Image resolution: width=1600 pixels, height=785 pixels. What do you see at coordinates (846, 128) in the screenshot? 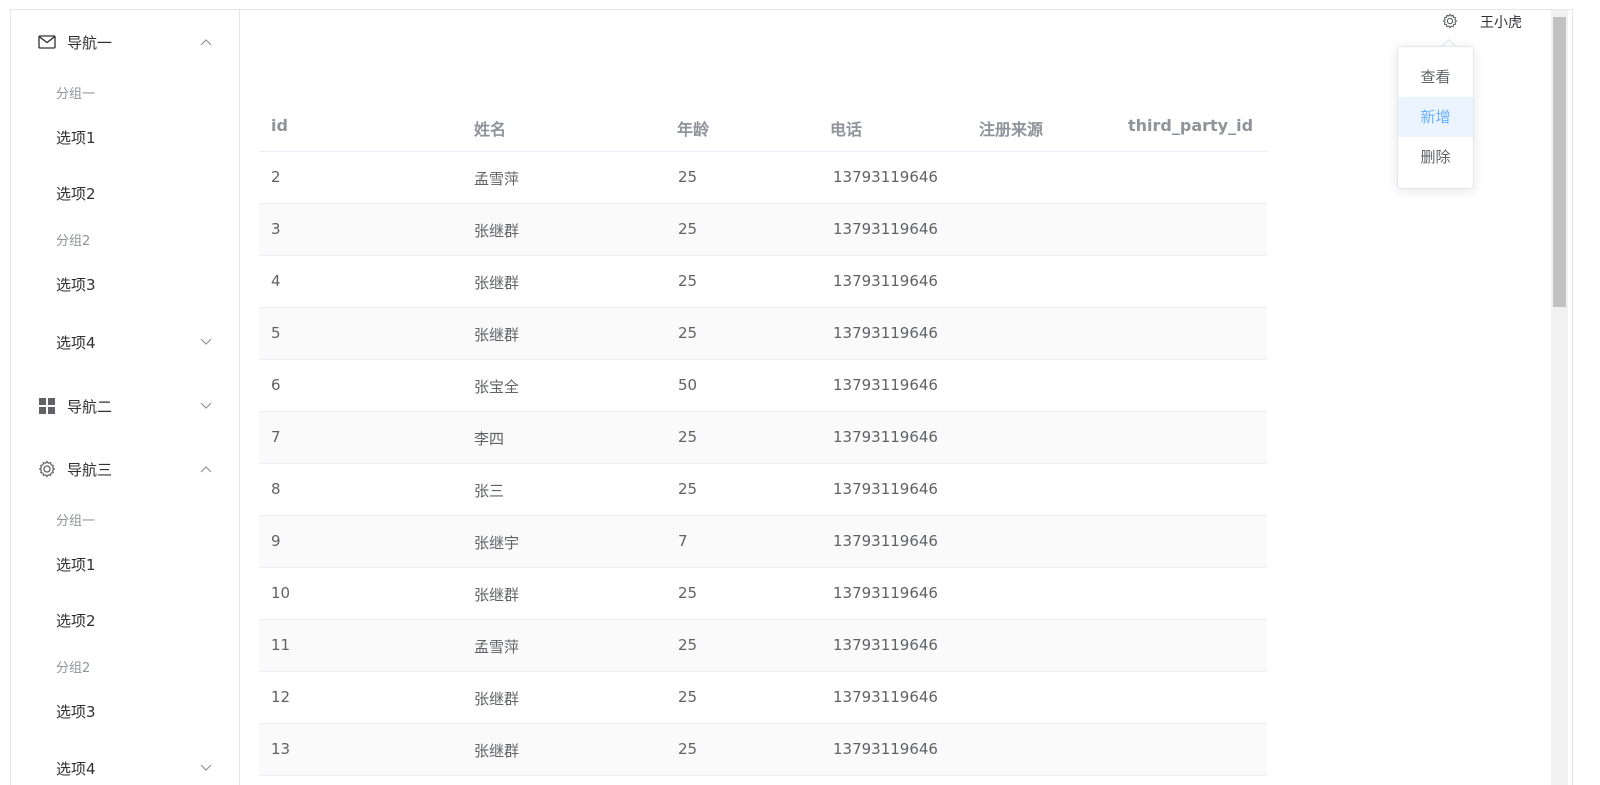
I see `column-header-phone: 电话` at bounding box center [846, 128].